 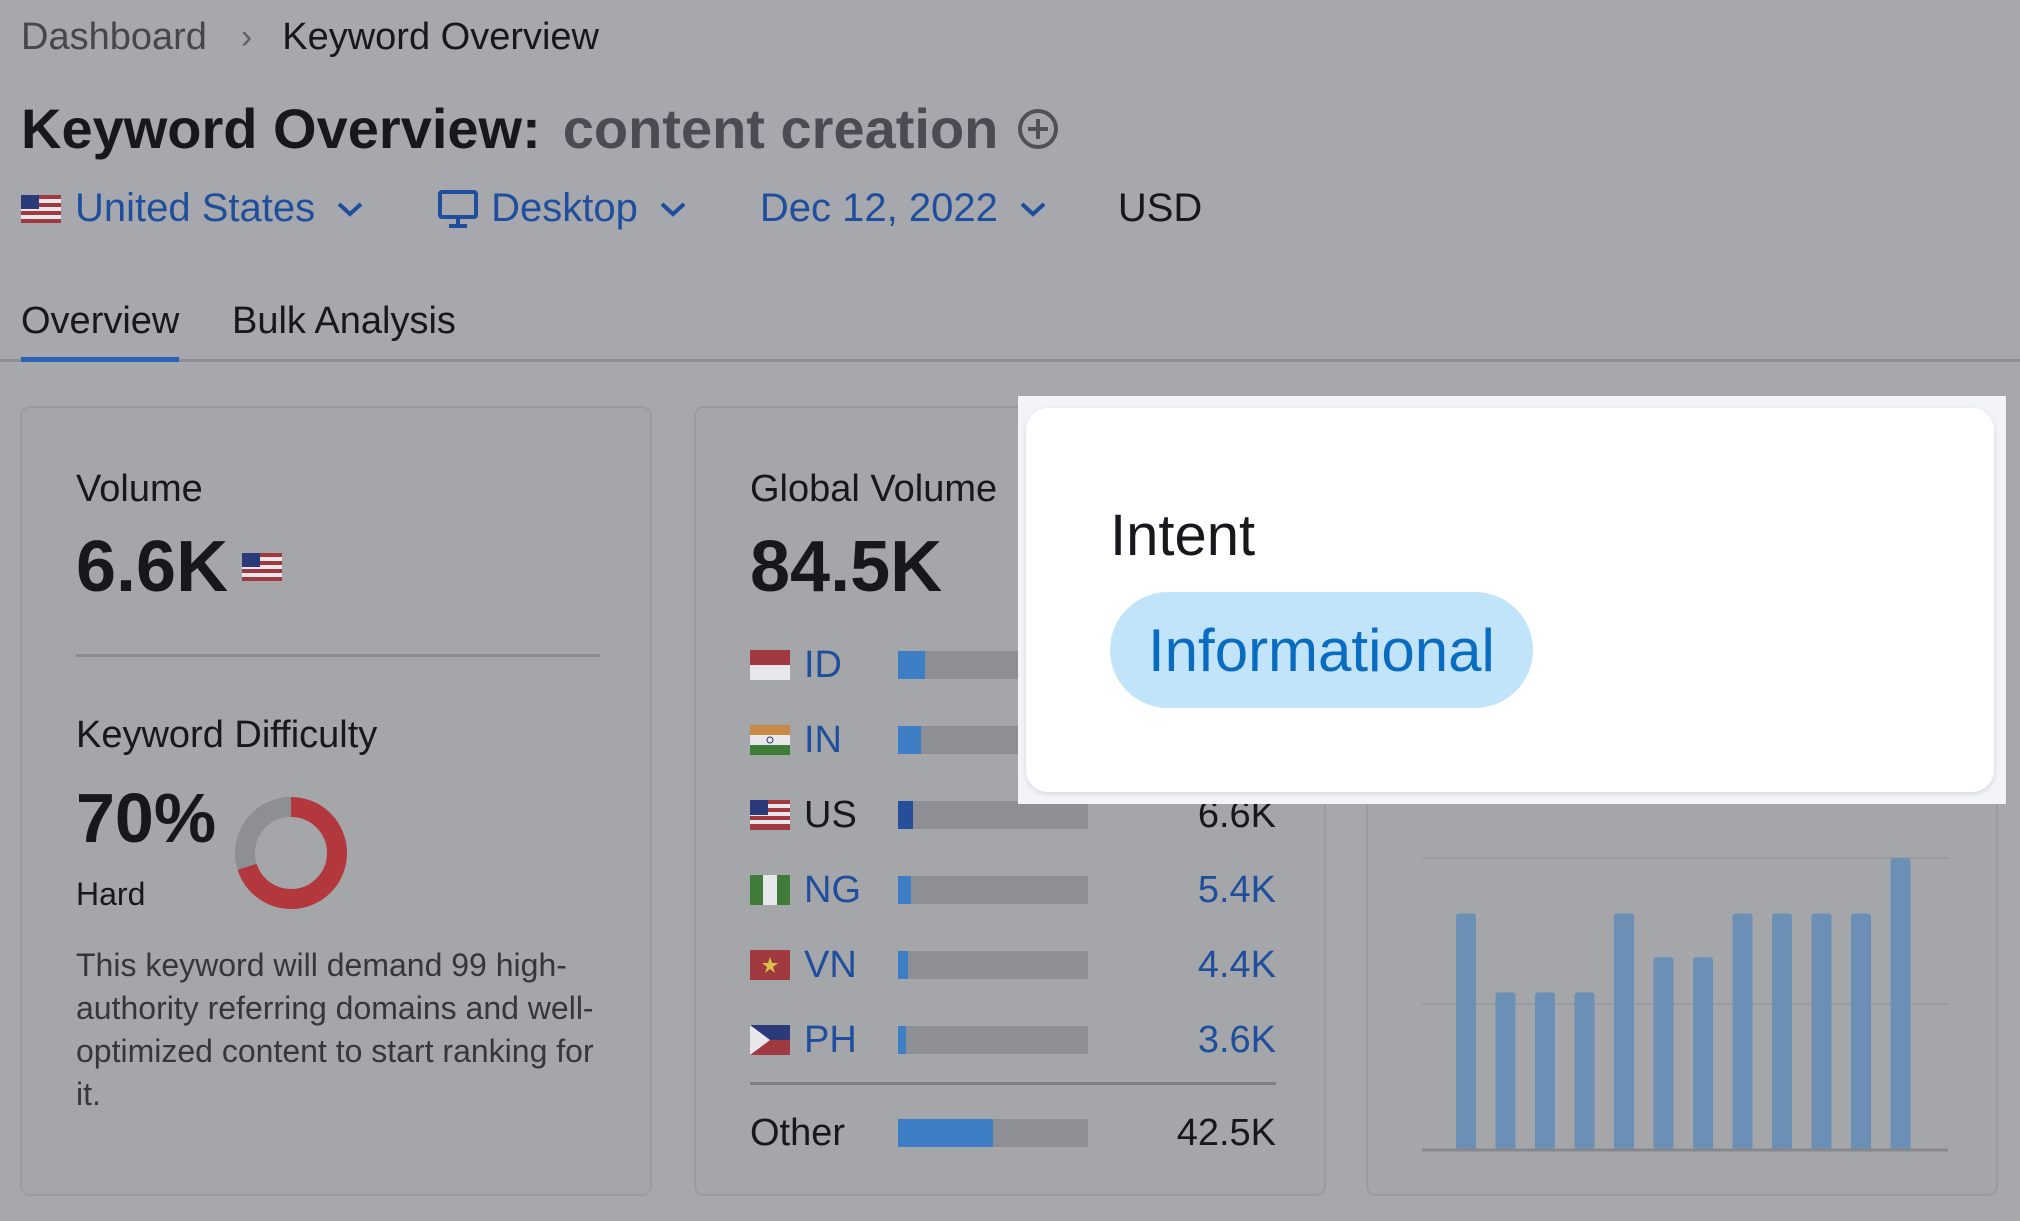 I want to click on country-row-ph: PH 3.6K, so click(x=1013, y=1040).